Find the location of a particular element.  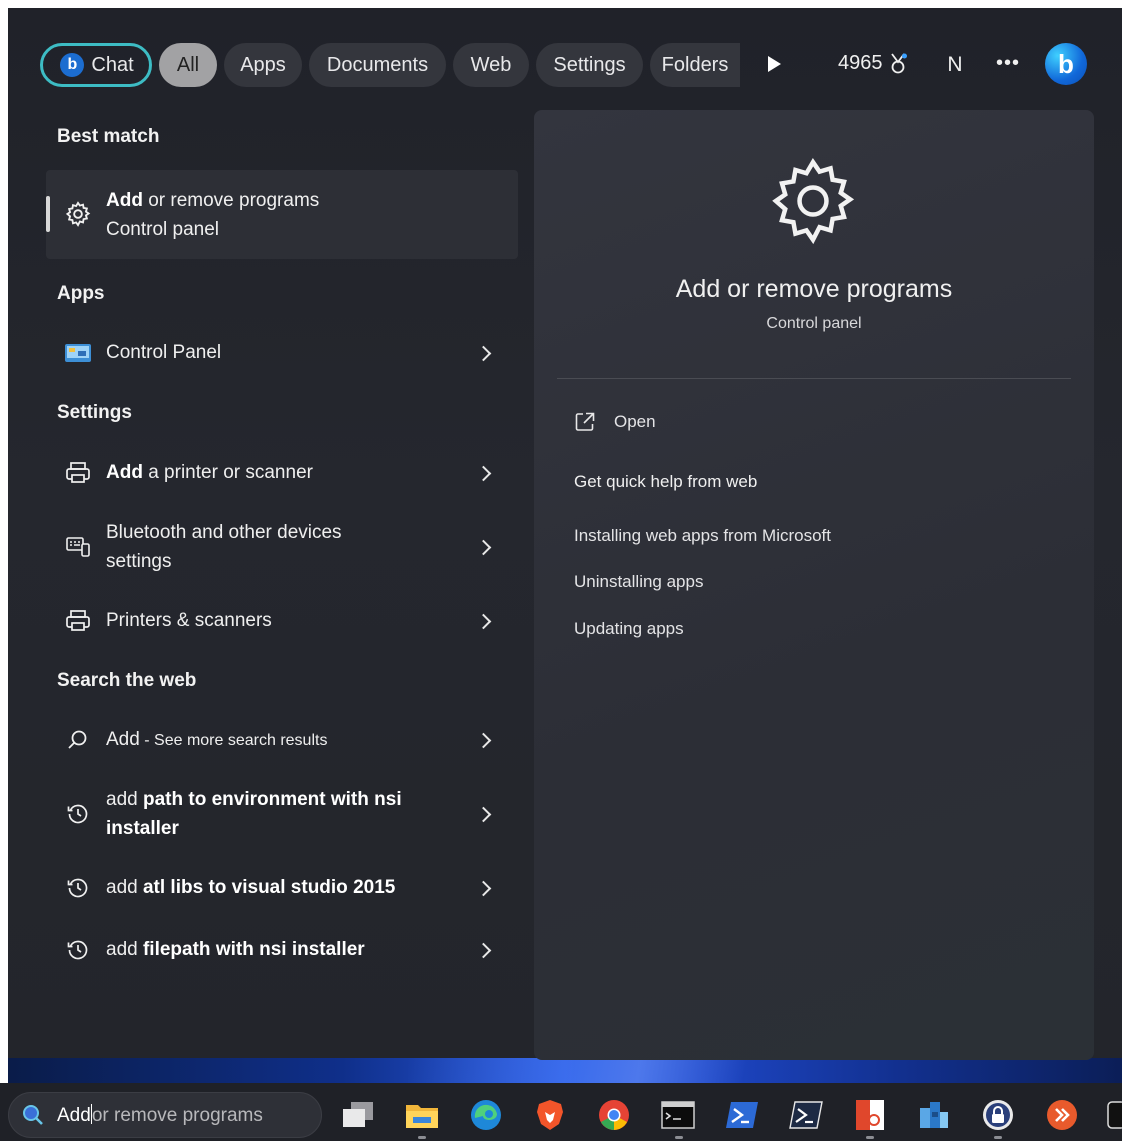

web-item-bold: Add is located at coordinates (123, 739).